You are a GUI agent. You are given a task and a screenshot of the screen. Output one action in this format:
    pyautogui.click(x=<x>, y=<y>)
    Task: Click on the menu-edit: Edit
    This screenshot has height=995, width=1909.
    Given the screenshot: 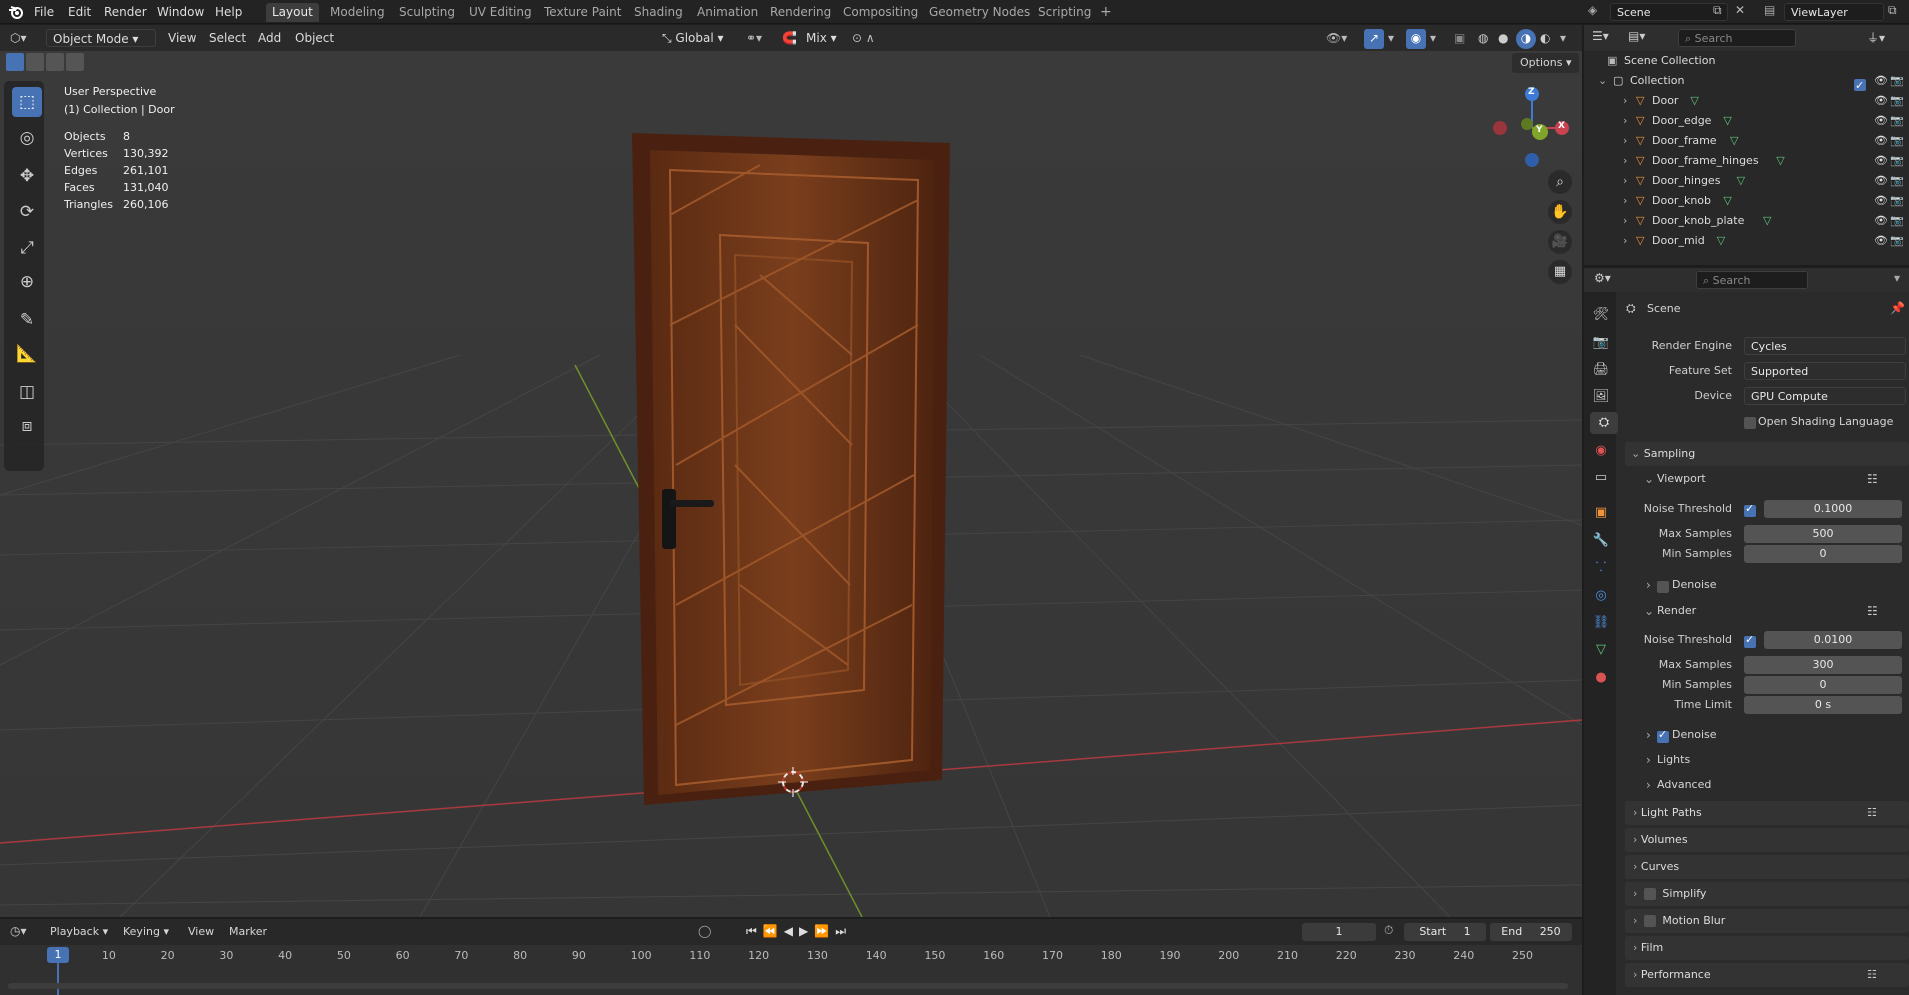 What is the action you would take?
    pyautogui.click(x=79, y=12)
    